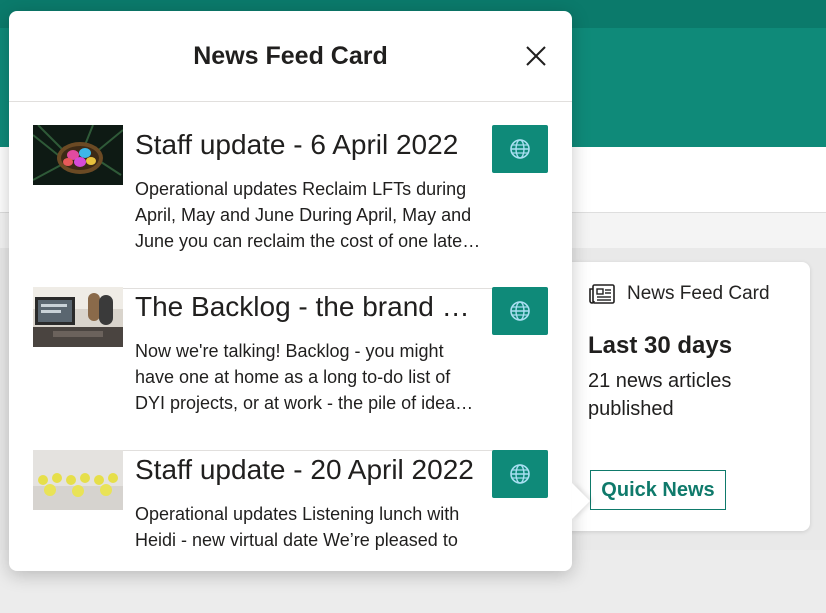  I want to click on popup-header: News Feed Card, so click(290, 56).